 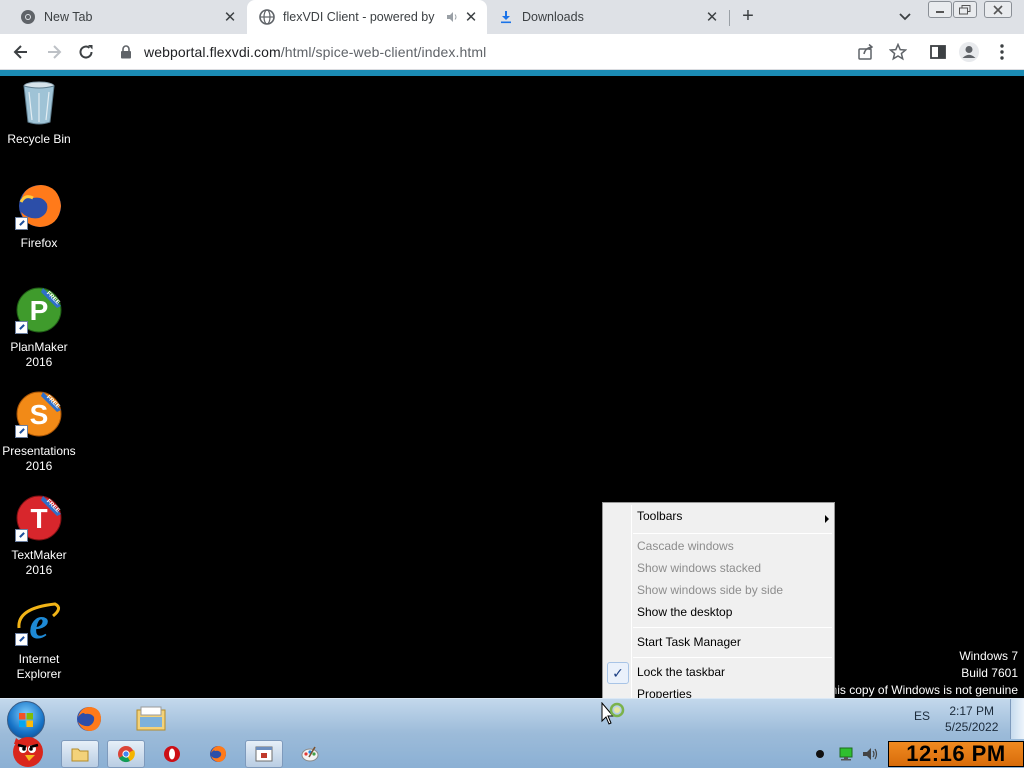 What do you see at coordinates (972, 727) in the screenshot?
I see `clock-date: 5/25/2022` at bounding box center [972, 727].